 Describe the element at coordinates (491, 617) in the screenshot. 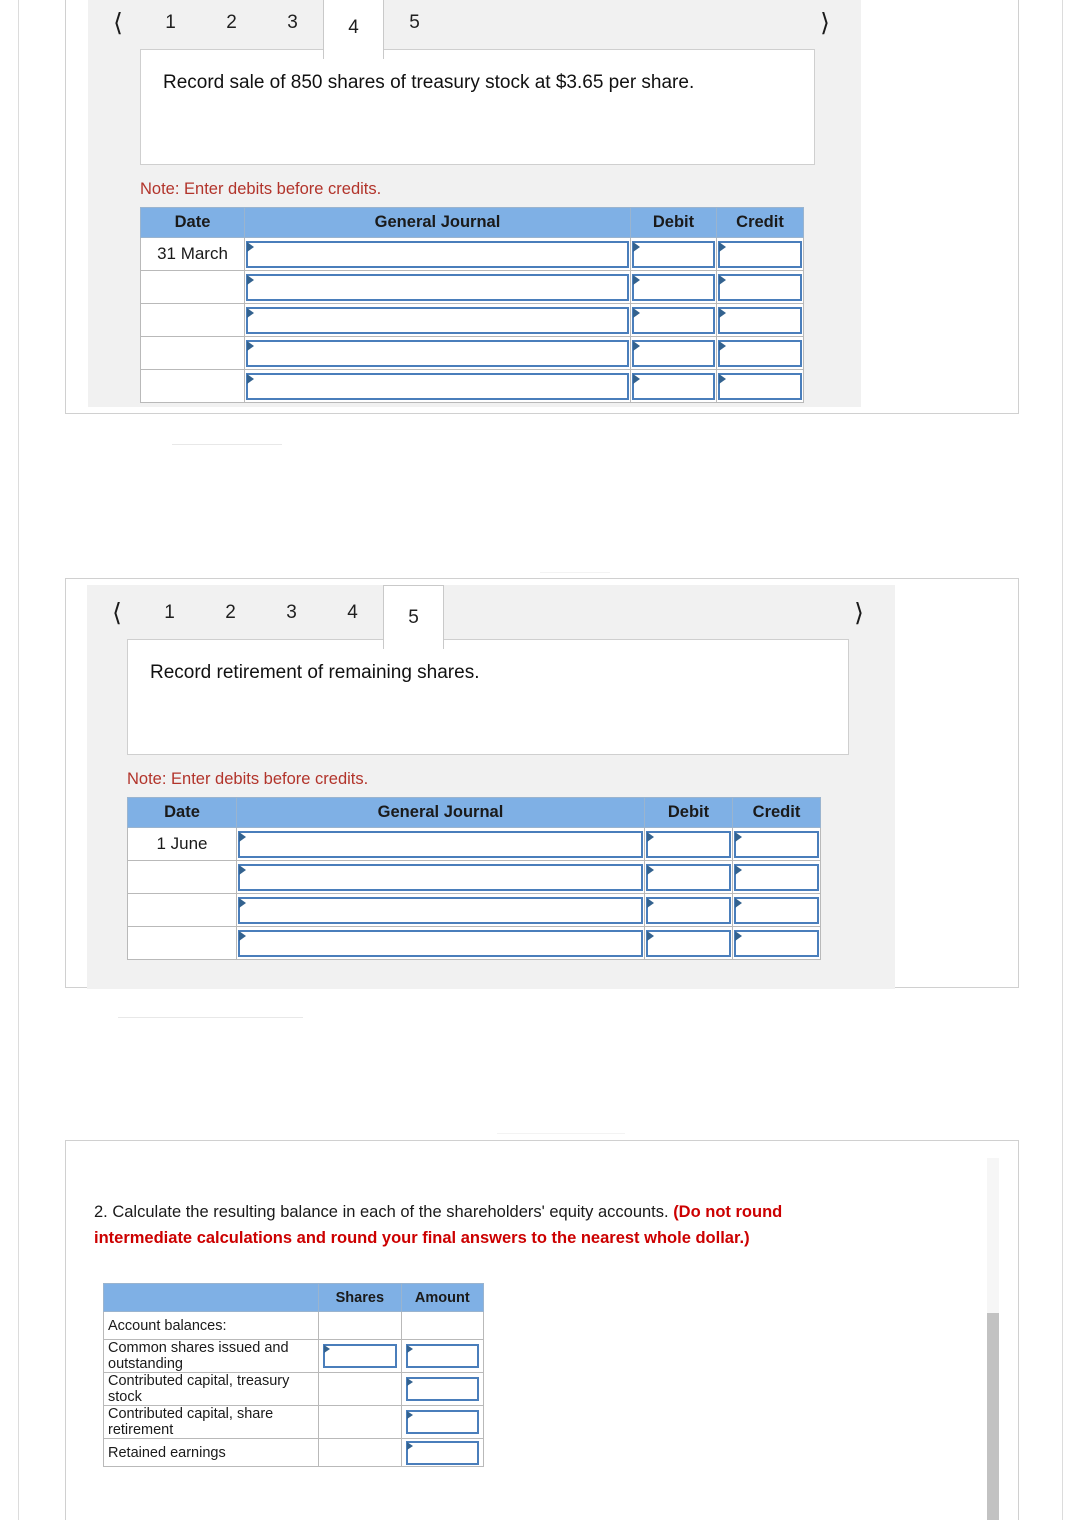

I see `tab-navigation-2: ⟨ 1 2 3 4 5 ⟩` at that location.